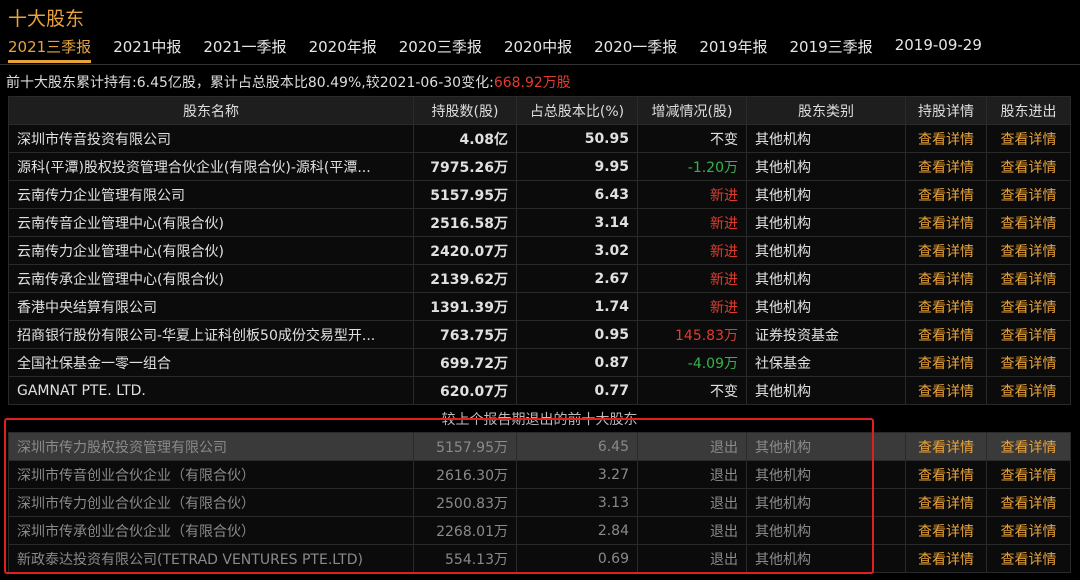 The width and height of the screenshot is (1080, 580). What do you see at coordinates (577, 362) in the screenshot?
I see `share-percent: 0.87` at bounding box center [577, 362].